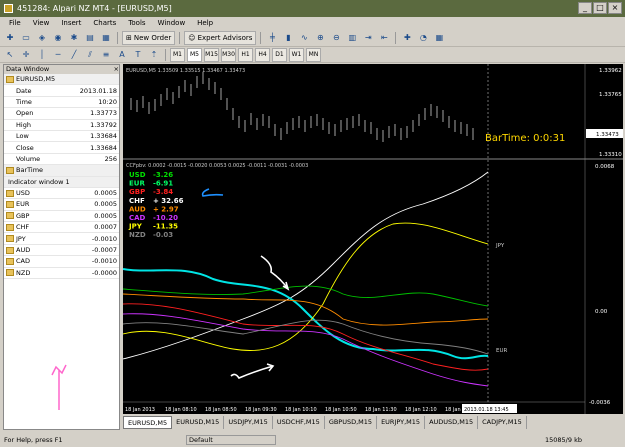 Image resolution: width=625 pixels, height=447 pixels. What do you see at coordinates (94, 8) in the screenshot?
I see `window-title: 451284: Alpari NZ MT4 - [EURUSD,M5]` at bounding box center [94, 8].